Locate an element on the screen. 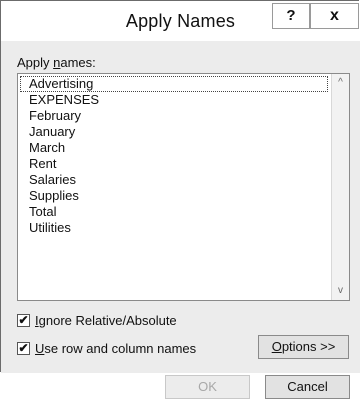 The width and height of the screenshot is (361, 399). list-item: Salaries is located at coordinates (174, 180).